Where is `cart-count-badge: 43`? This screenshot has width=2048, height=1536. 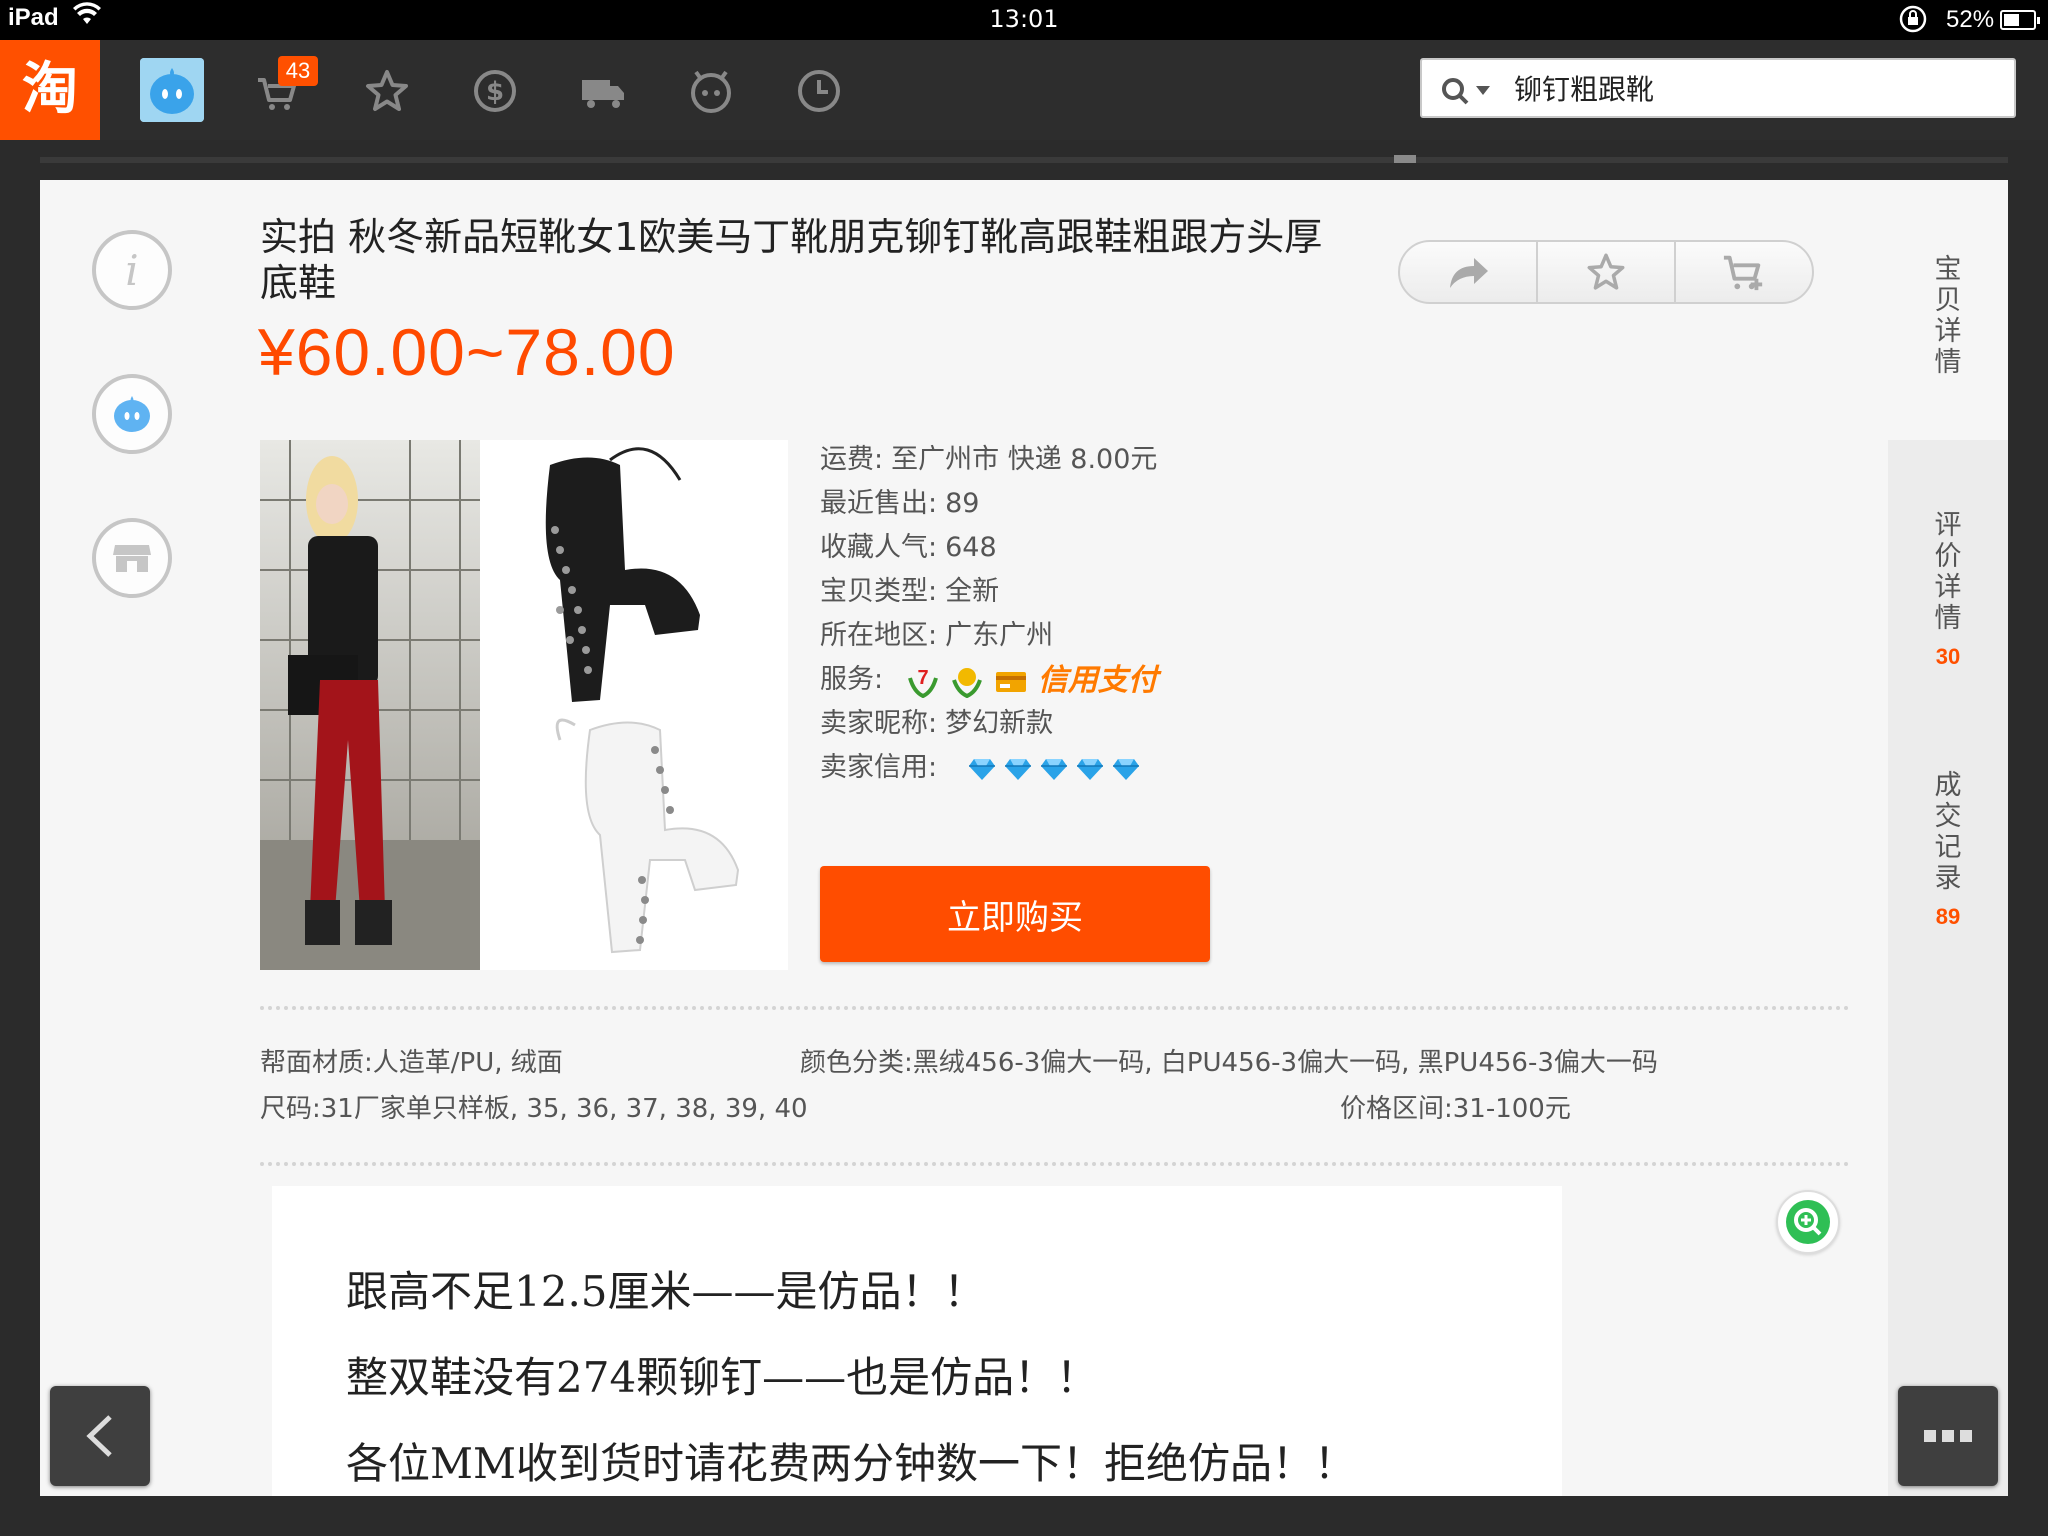
cart-count-badge: 43 is located at coordinates (298, 71).